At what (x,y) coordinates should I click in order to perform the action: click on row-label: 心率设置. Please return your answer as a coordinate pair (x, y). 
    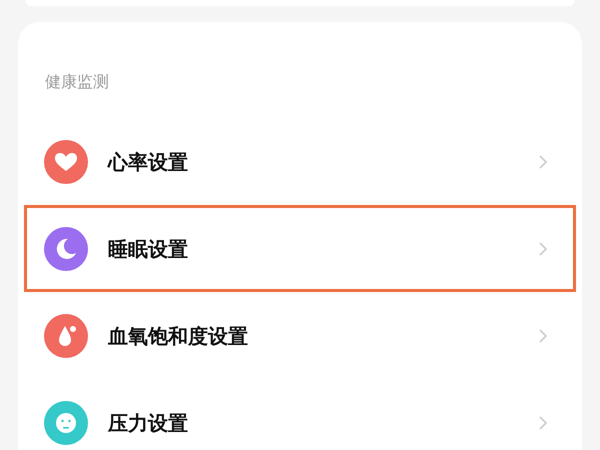
    Looking at the image, I should click on (148, 161).